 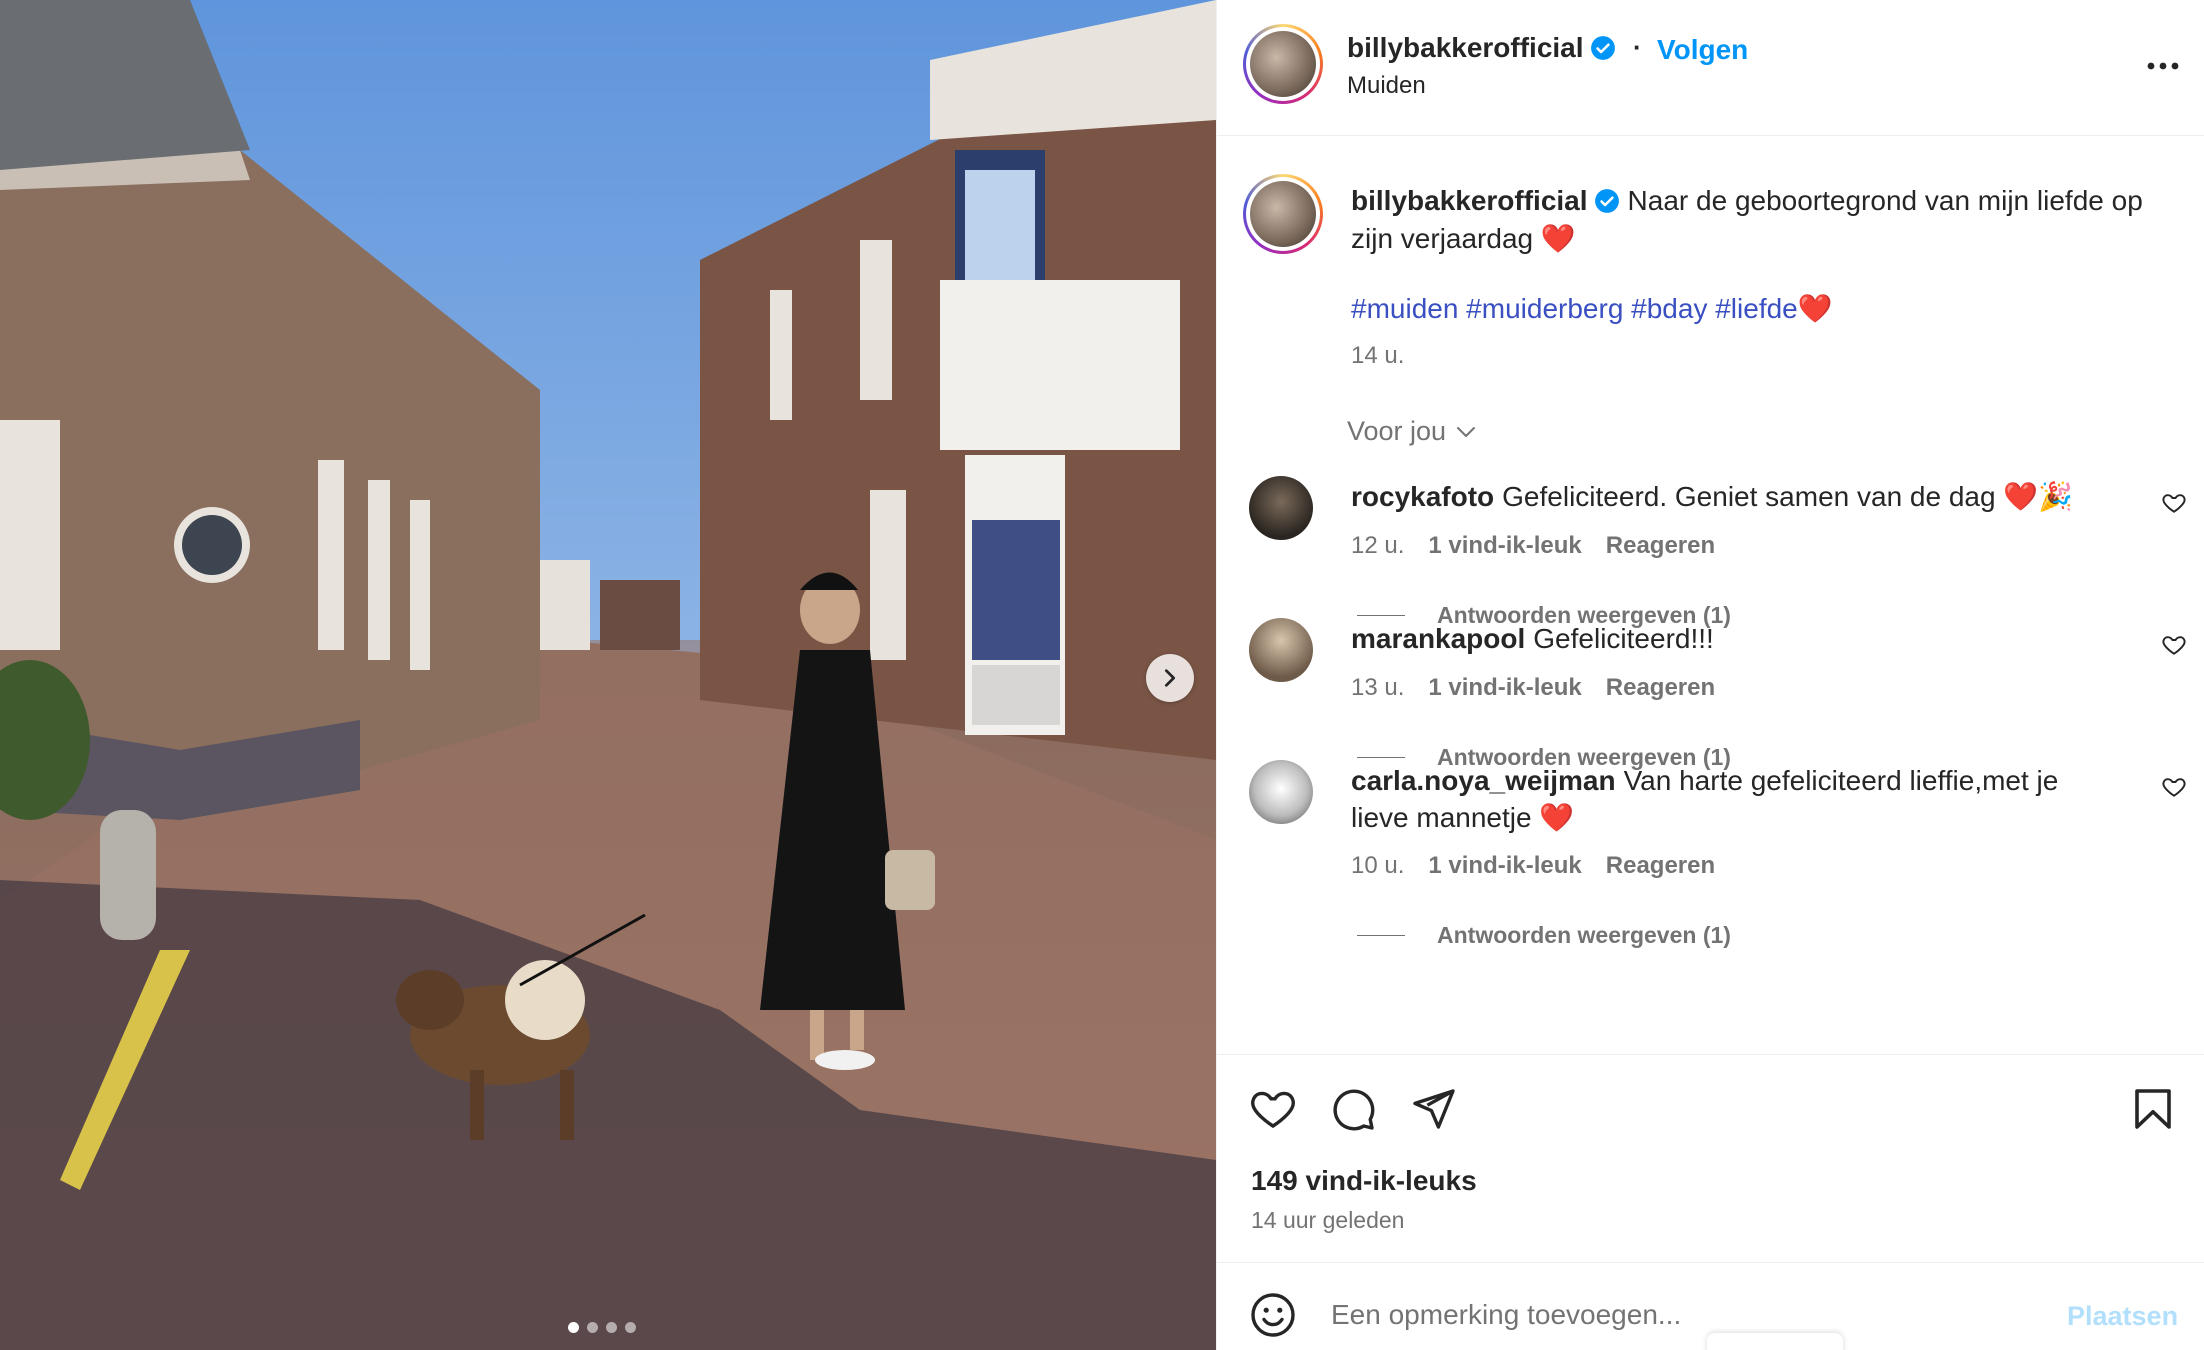 What do you see at coordinates (1422, 496) in the screenshot?
I see `comment-username: rocykafoto` at bounding box center [1422, 496].